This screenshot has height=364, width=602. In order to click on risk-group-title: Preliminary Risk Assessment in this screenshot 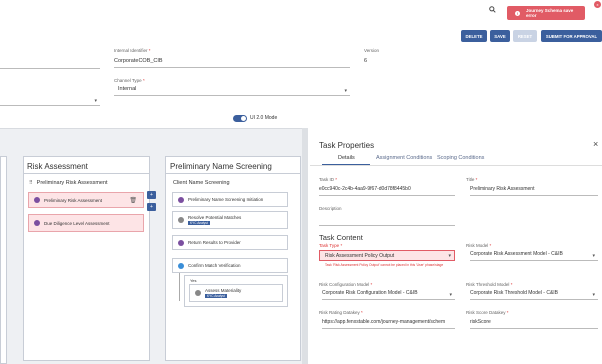, I will do `click(72, 183)`.